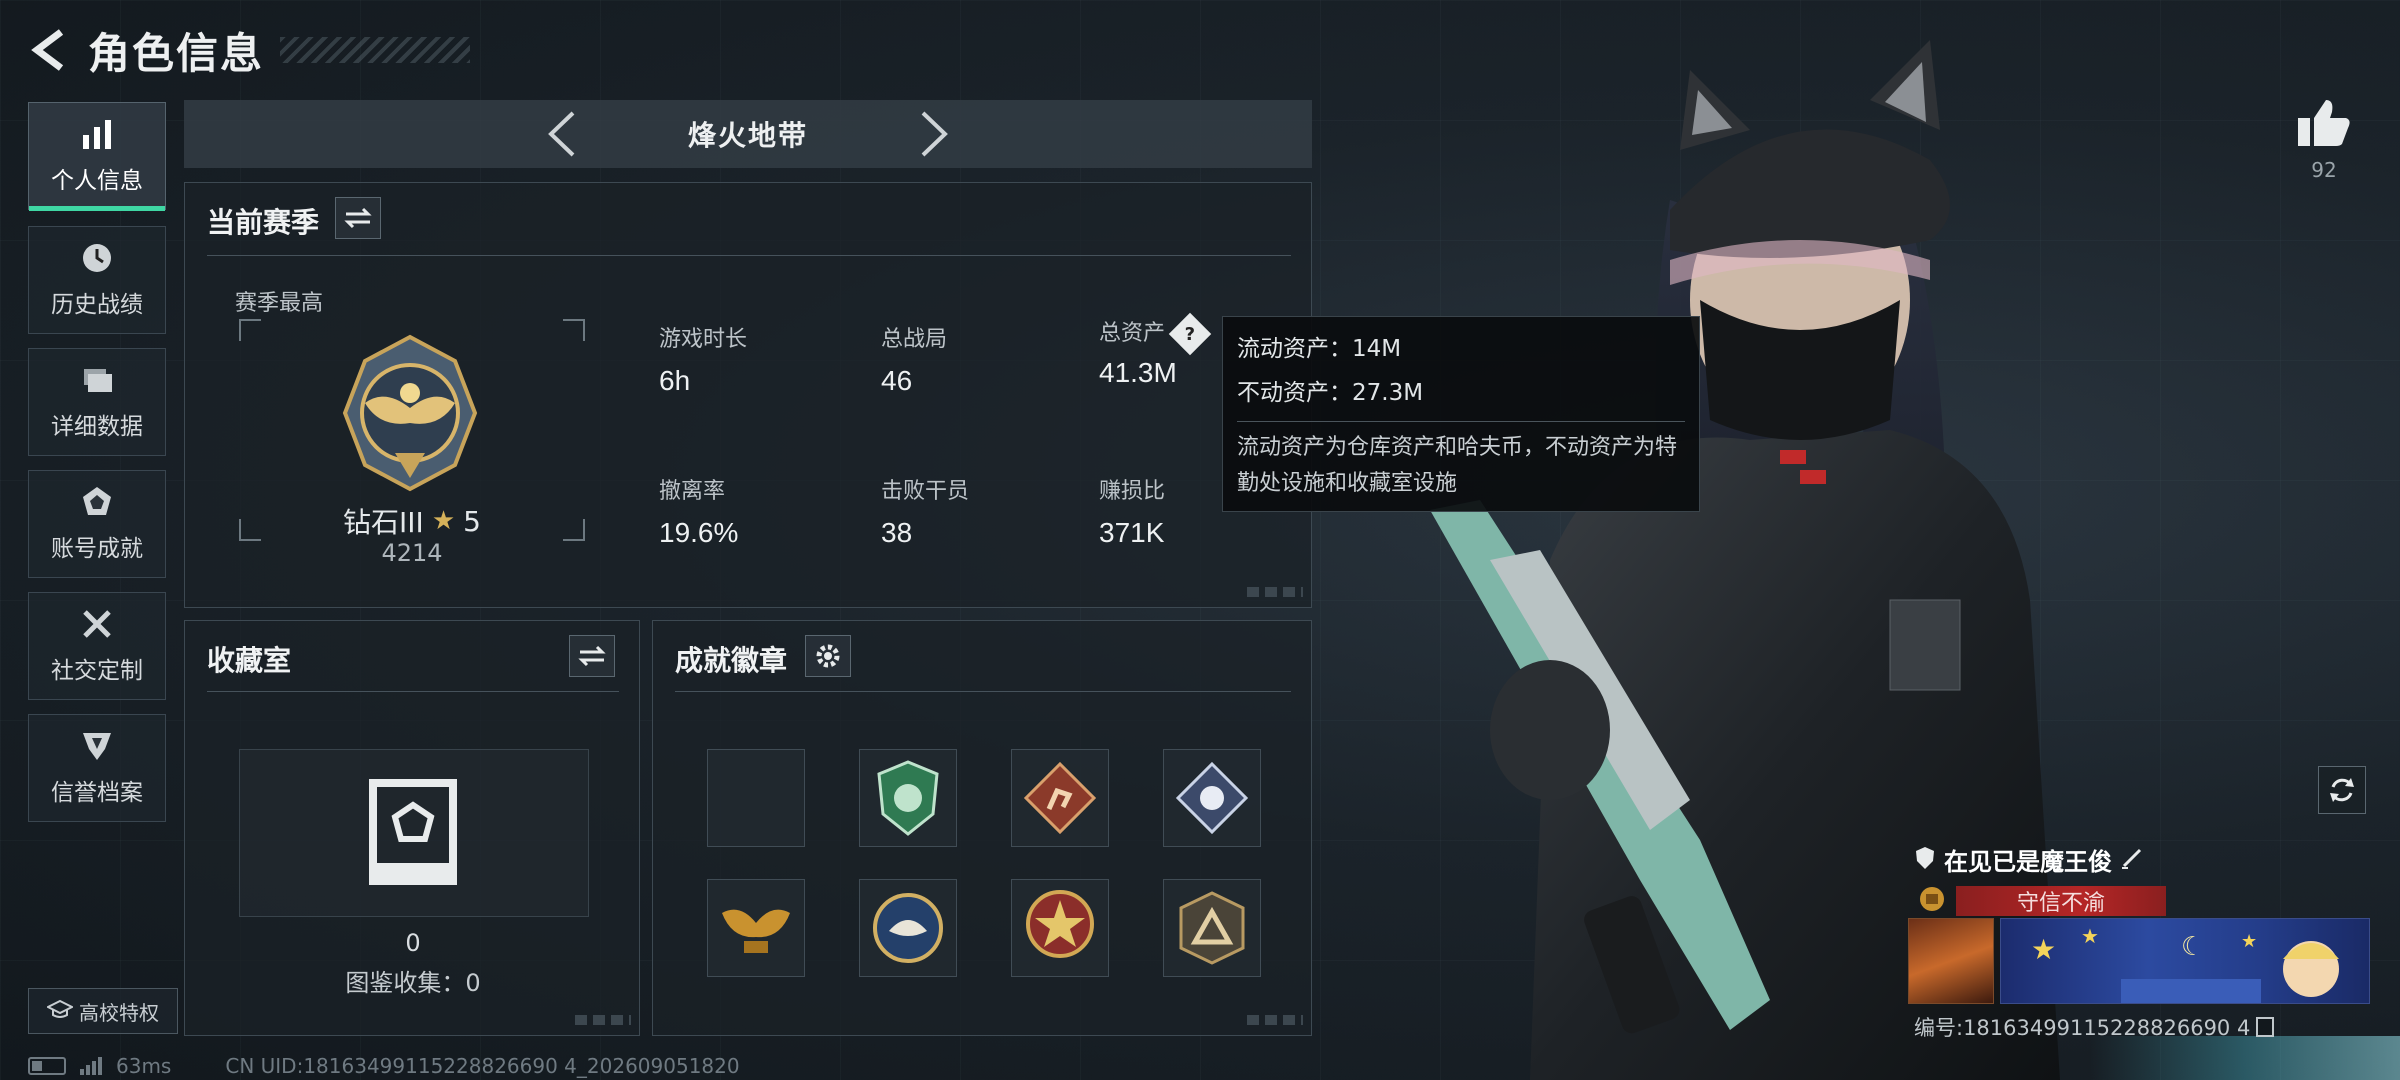 This screenshot has width=2400, height=1080. Describe the element at coordinates (2324, 170) in the screenshot. I see `like-count: 92` at that location.